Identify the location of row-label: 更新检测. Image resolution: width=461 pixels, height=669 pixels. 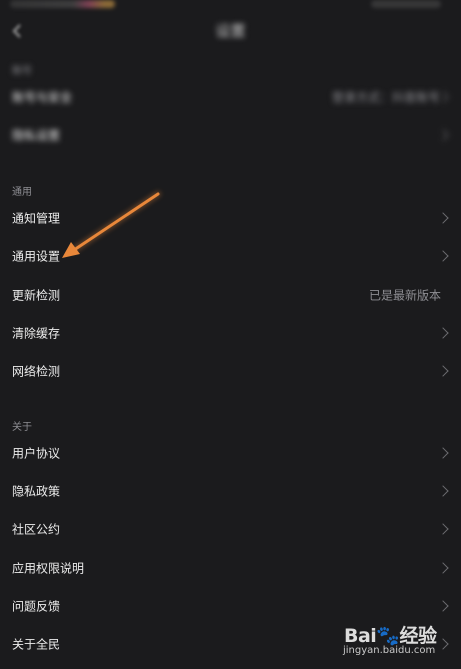
(36, 295).